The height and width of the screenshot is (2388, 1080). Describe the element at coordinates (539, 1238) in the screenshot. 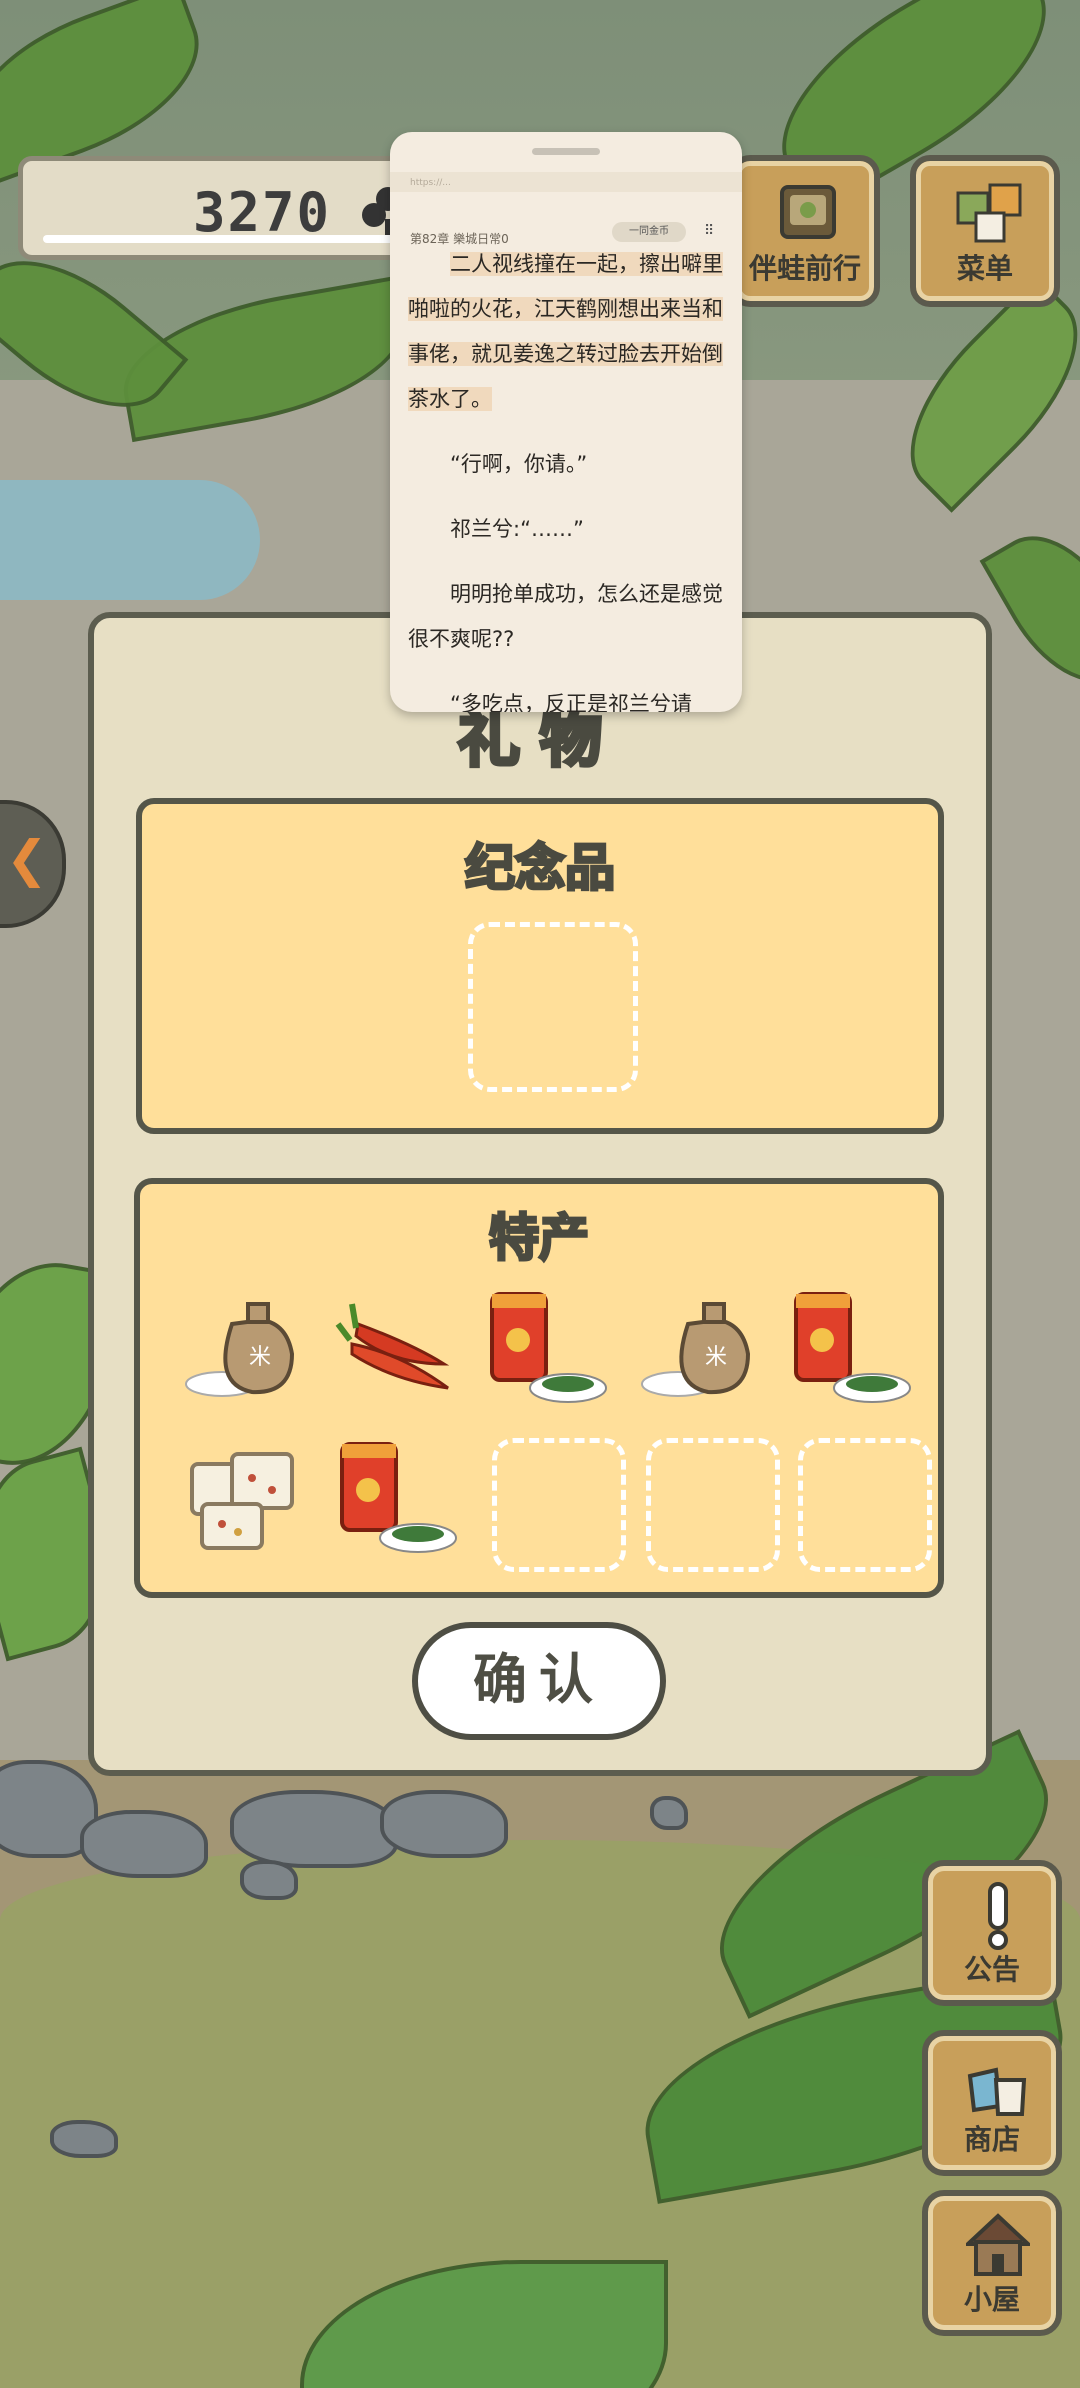

I see `specialty-title: 特产` at that location.